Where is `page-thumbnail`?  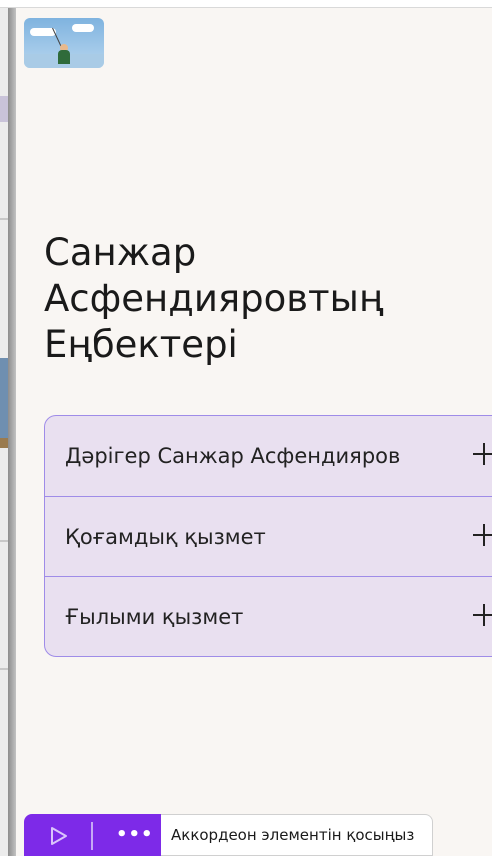 page-thumbnail is located at coordinates (64, 43).